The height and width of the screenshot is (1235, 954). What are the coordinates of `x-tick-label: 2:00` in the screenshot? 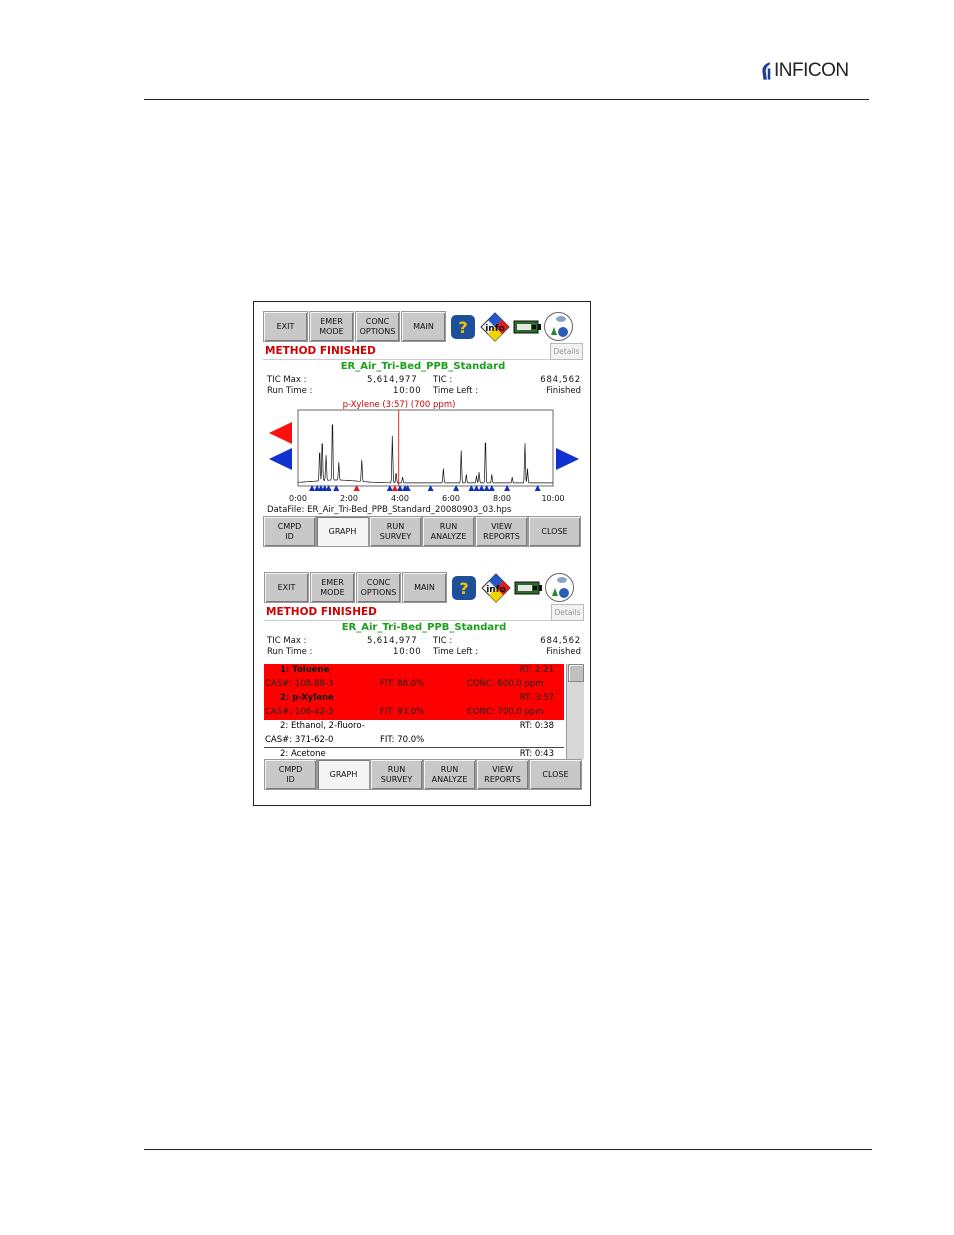 It's located at (349, 498).